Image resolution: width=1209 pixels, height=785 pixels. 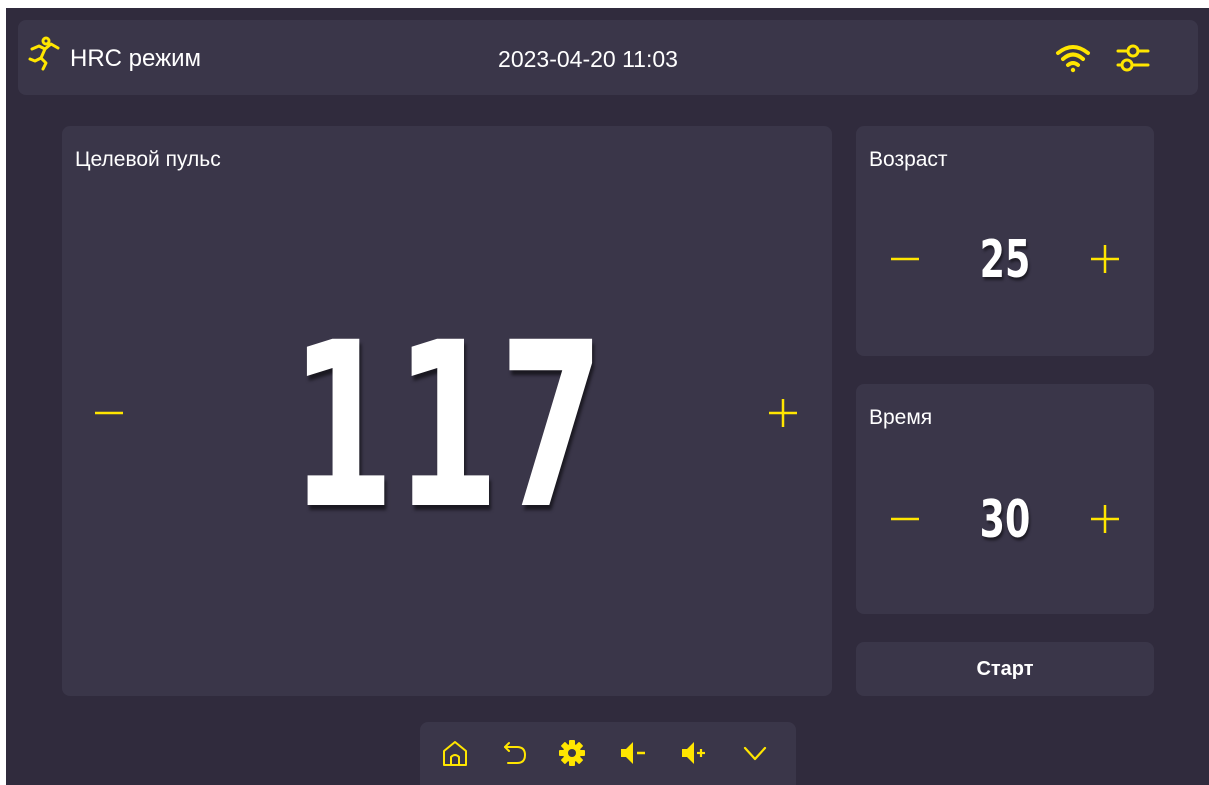 I want to click on running-person-icon, so click(x=44, y=53).